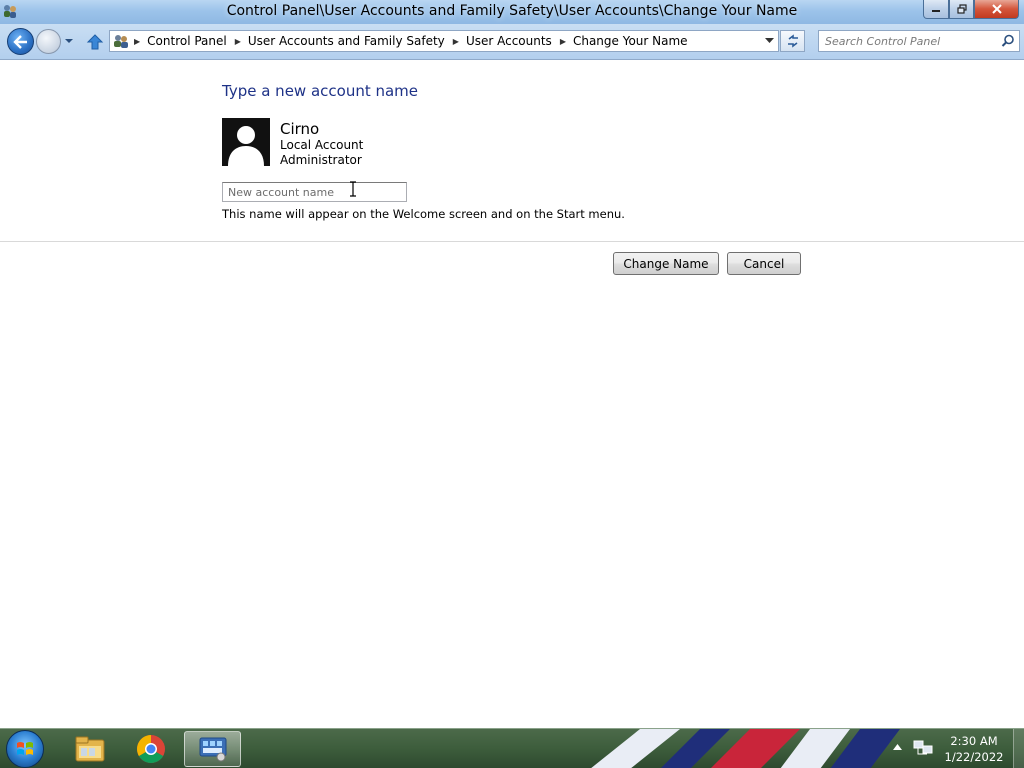 The image size is (1024, 768). Describe the element at coordinates (974, 749) in the screenshot. I see `system-clock: 2:30 AM 1/22/2022` at that location.